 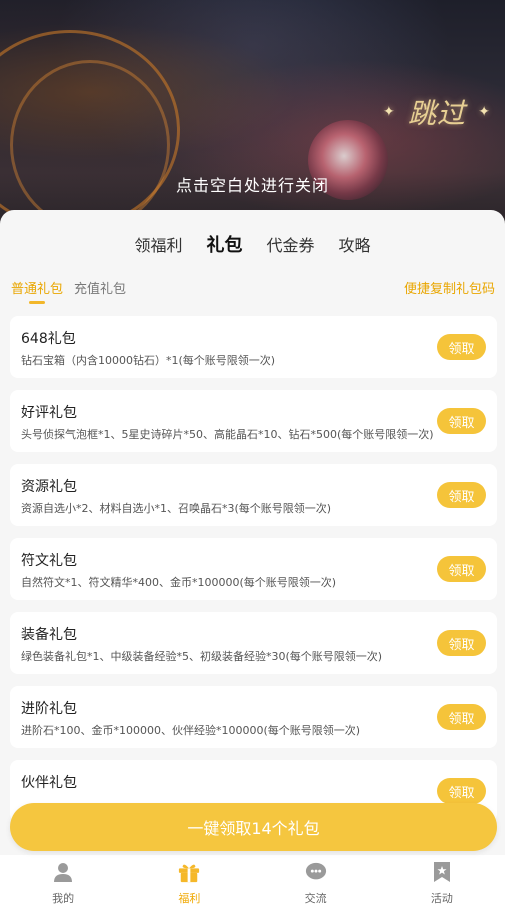 I want to click on nav-label: 活动, so click(x=441, y=898).